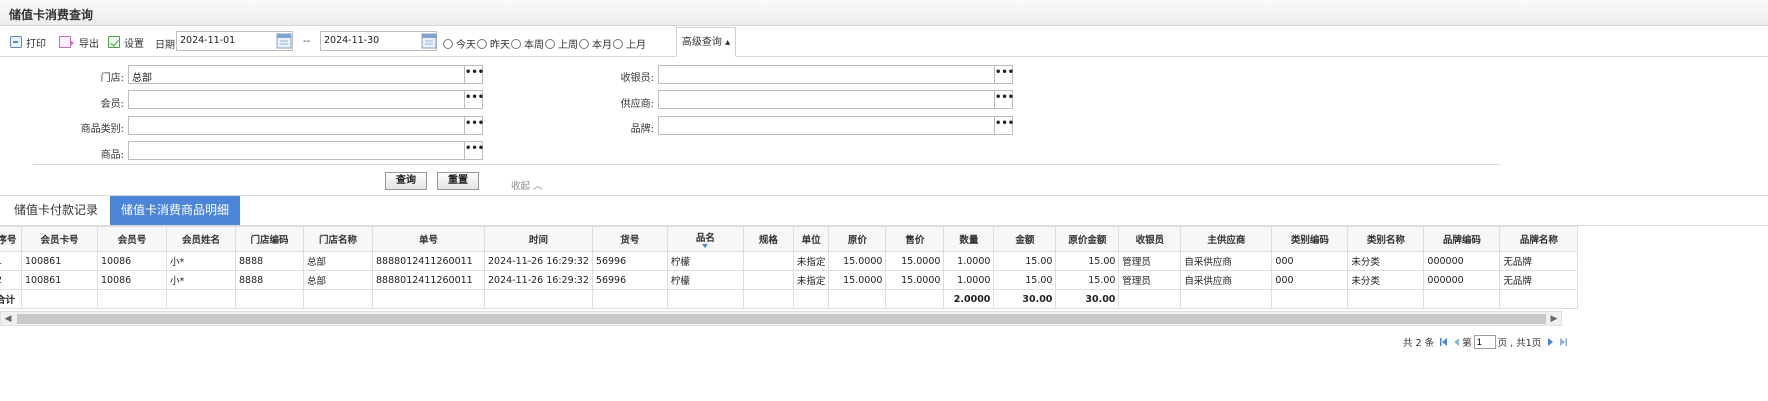  I want to click on table-cell: 未指定, so click(811, 280).